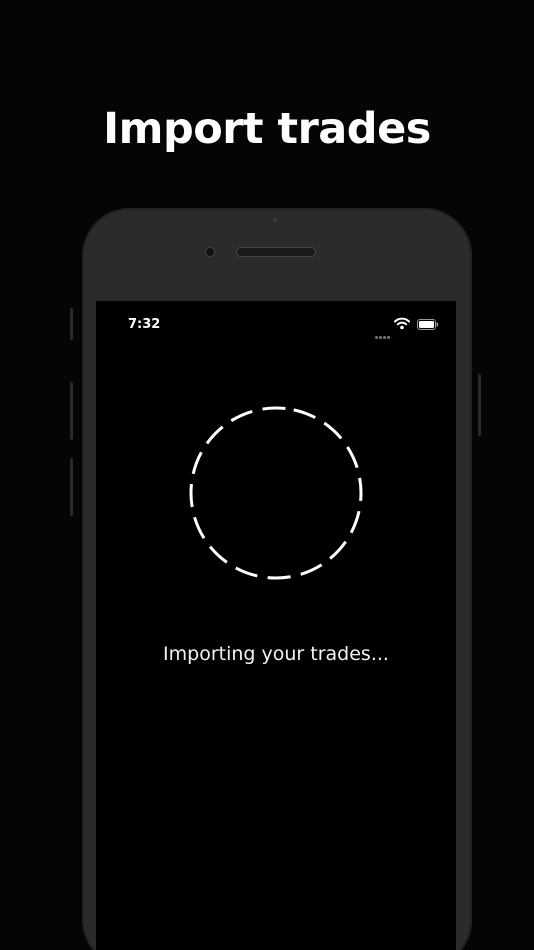  Describe the element at coordinates (276, 252) in the screenshot. I see `earpiece-speaker` at that location.